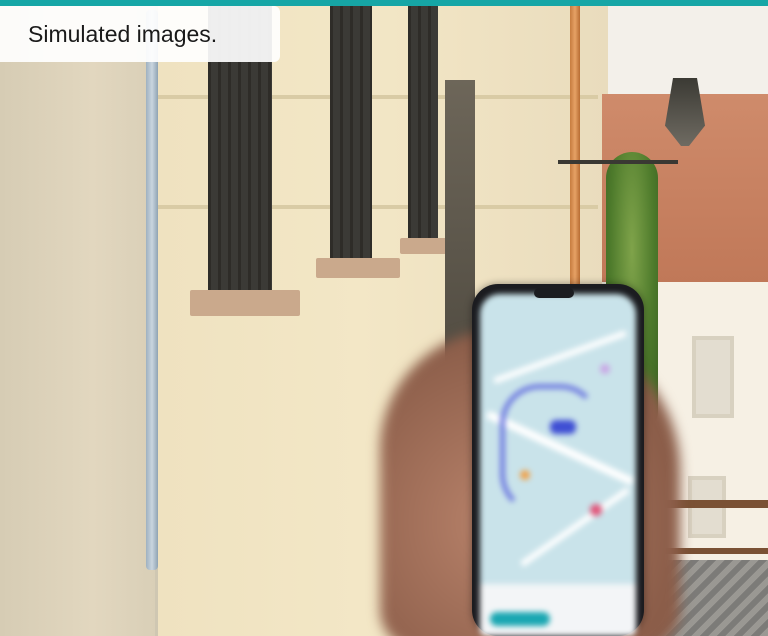  I want to click on smartphone, so click(558, 460).